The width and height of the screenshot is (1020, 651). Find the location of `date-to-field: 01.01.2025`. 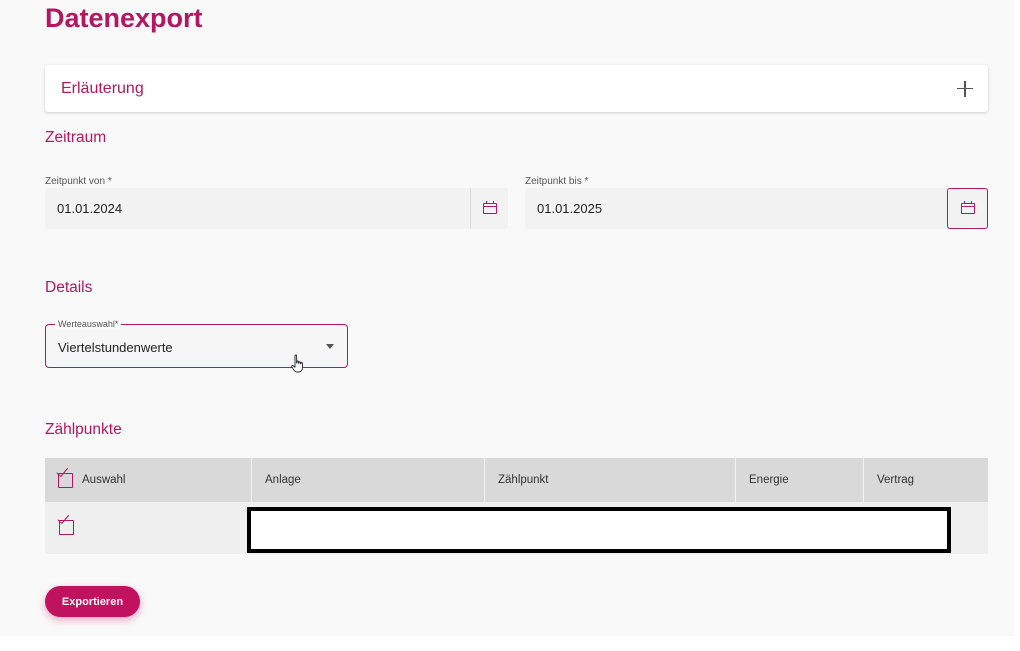

date-to-field: 01.01.2025 is located at coordinates (756, 208).